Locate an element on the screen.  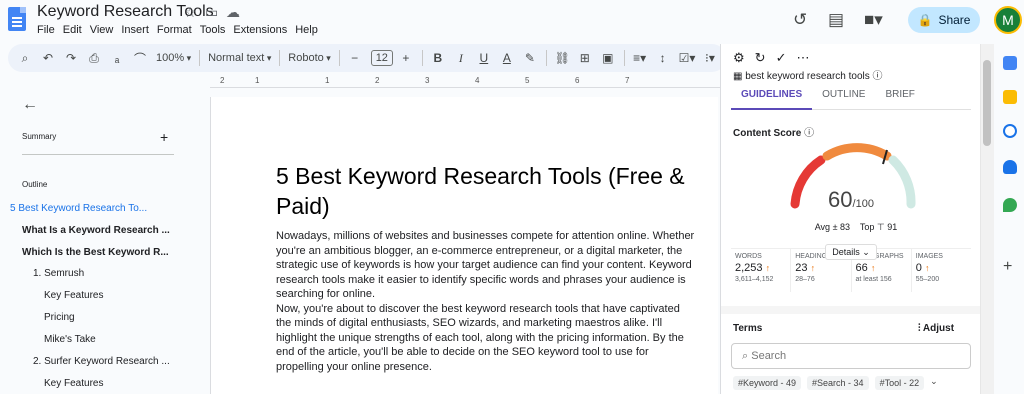
share-button: 🔒 Share is located at coordinates (944, 20).